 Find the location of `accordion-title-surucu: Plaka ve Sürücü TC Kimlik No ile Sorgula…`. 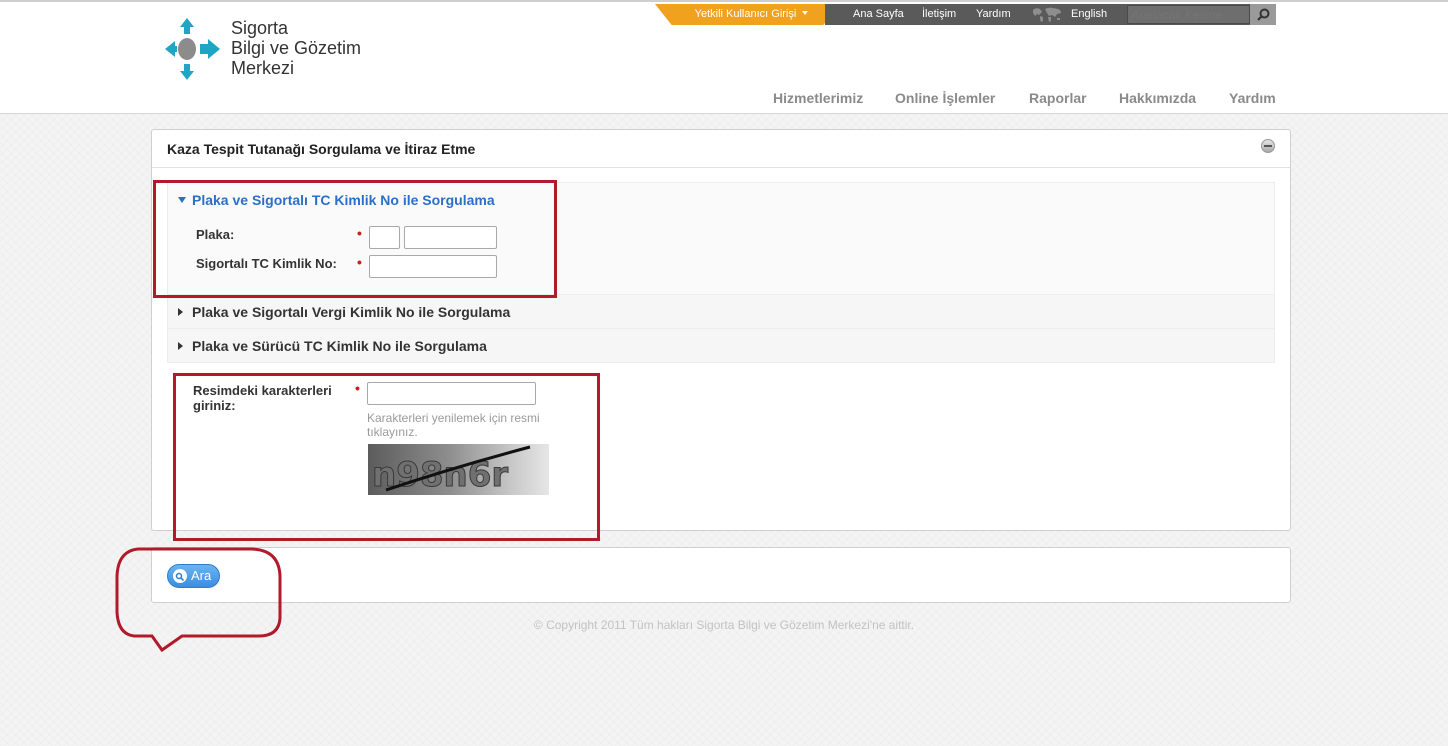

accordion-title-surucu: Plaka ve Sürücü TC Kimlik No ile Sorgula… is located at coordinates (339, 346).